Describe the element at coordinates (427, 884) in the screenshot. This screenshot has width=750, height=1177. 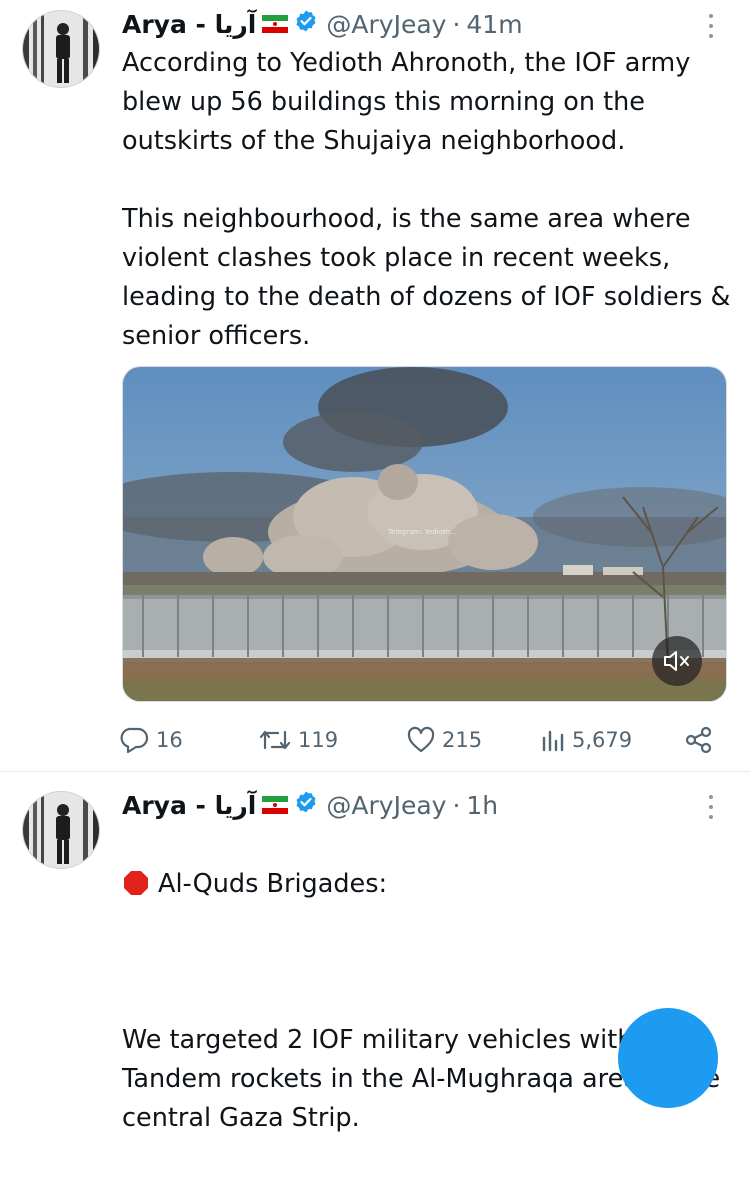
I see `tweet-text-line: Al-Quds Brigades:` at that location.